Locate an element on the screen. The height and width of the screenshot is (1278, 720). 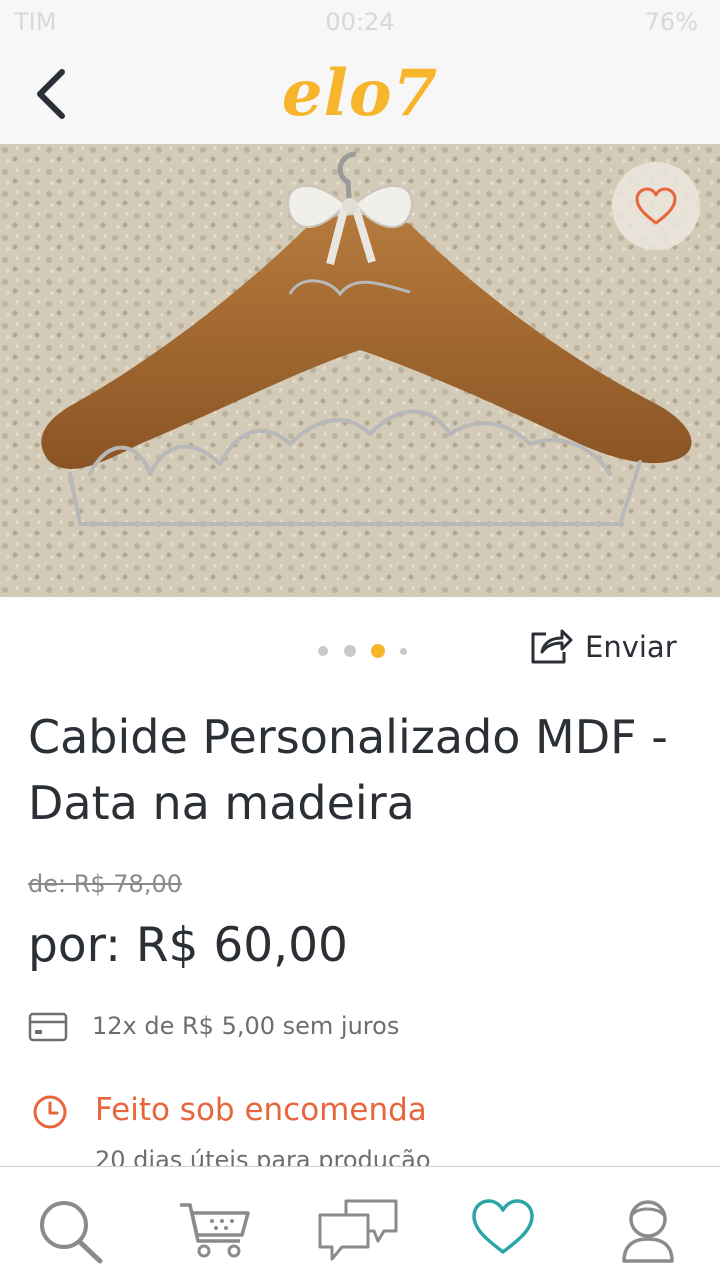
nav-cart is located at coordinates (218, 1232).